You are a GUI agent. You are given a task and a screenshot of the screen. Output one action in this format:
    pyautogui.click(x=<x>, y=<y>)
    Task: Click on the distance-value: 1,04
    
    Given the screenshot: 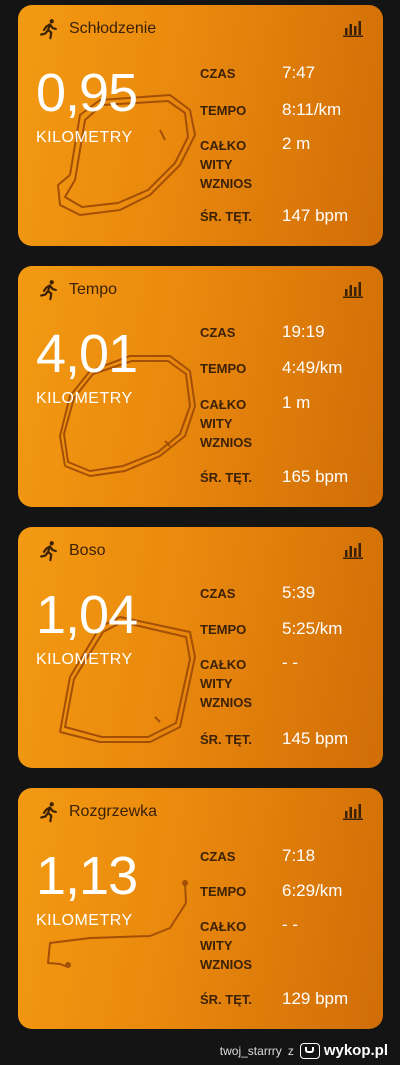 What is the action you would take?
    pyautogui.click(x=87, y=615)
    